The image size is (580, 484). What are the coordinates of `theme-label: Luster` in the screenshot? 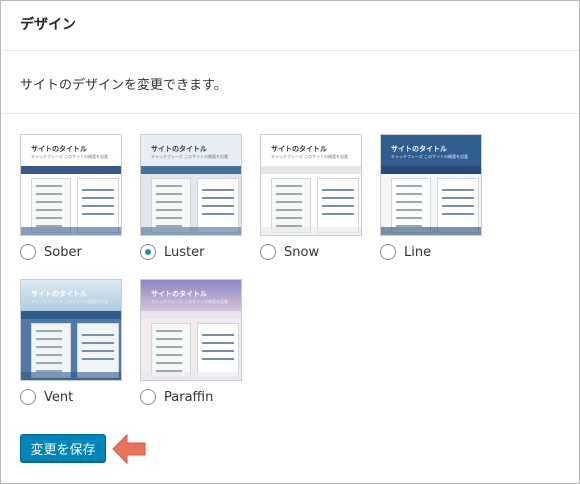 It's located at (184, 252).